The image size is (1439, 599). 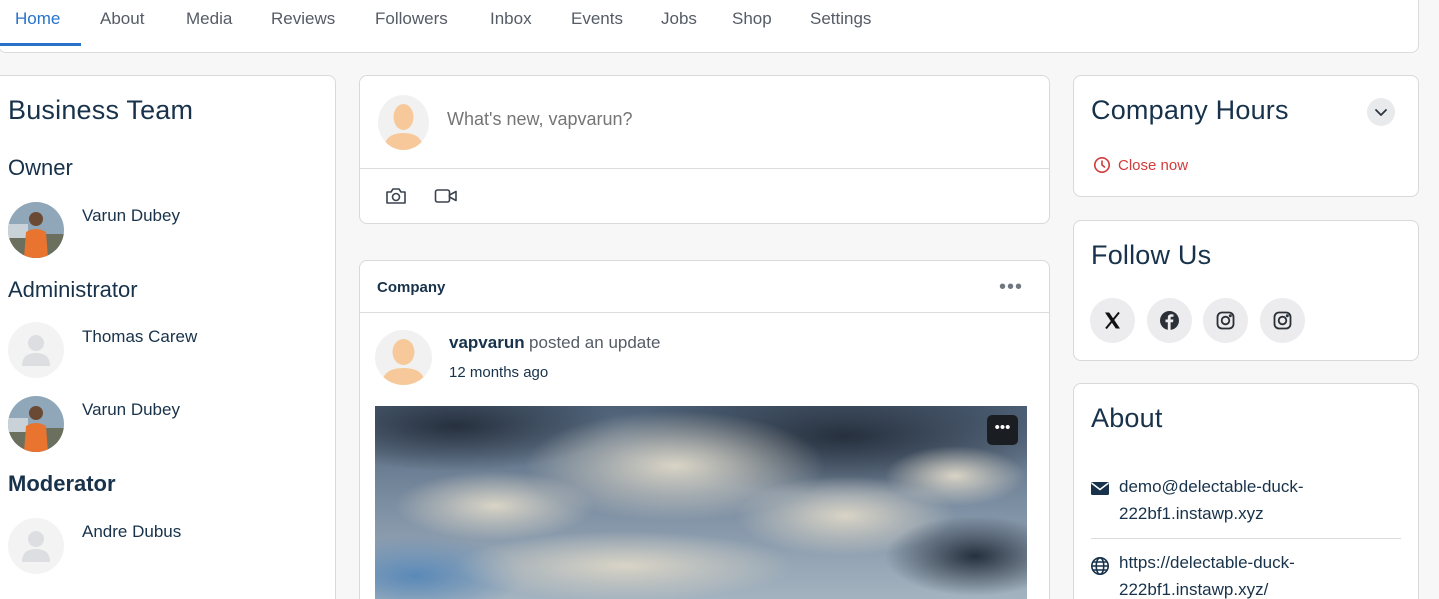 I want to click on post-author-name: vapvarun, so click(x=487, y=342).